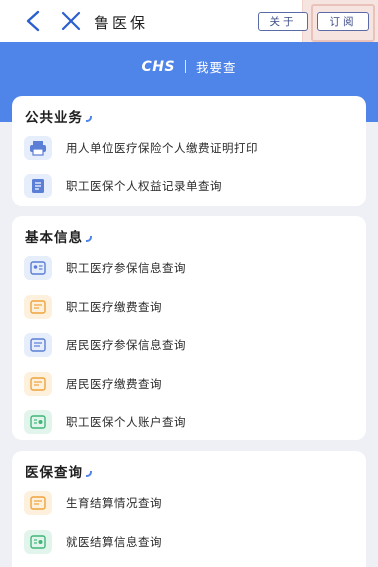  I want to click on list-item: 就医结算信息查询, so click(189, 542).